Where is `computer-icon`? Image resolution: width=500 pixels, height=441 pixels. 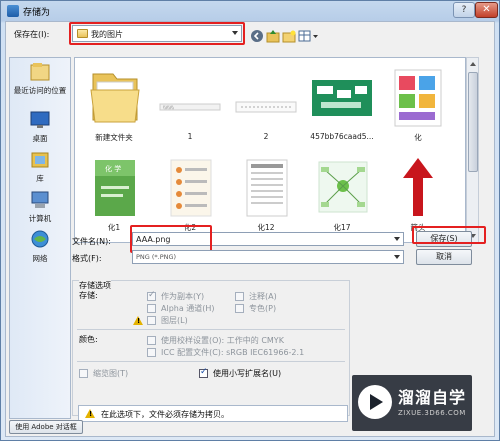
computer-icon is located at coordinates (40, 199).